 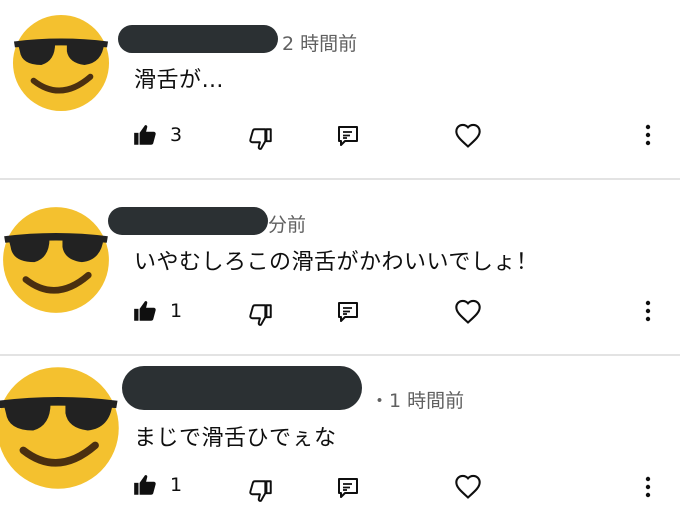 I want to click on comment-timestamp: 2 時間前, so click(x=320, y=44).